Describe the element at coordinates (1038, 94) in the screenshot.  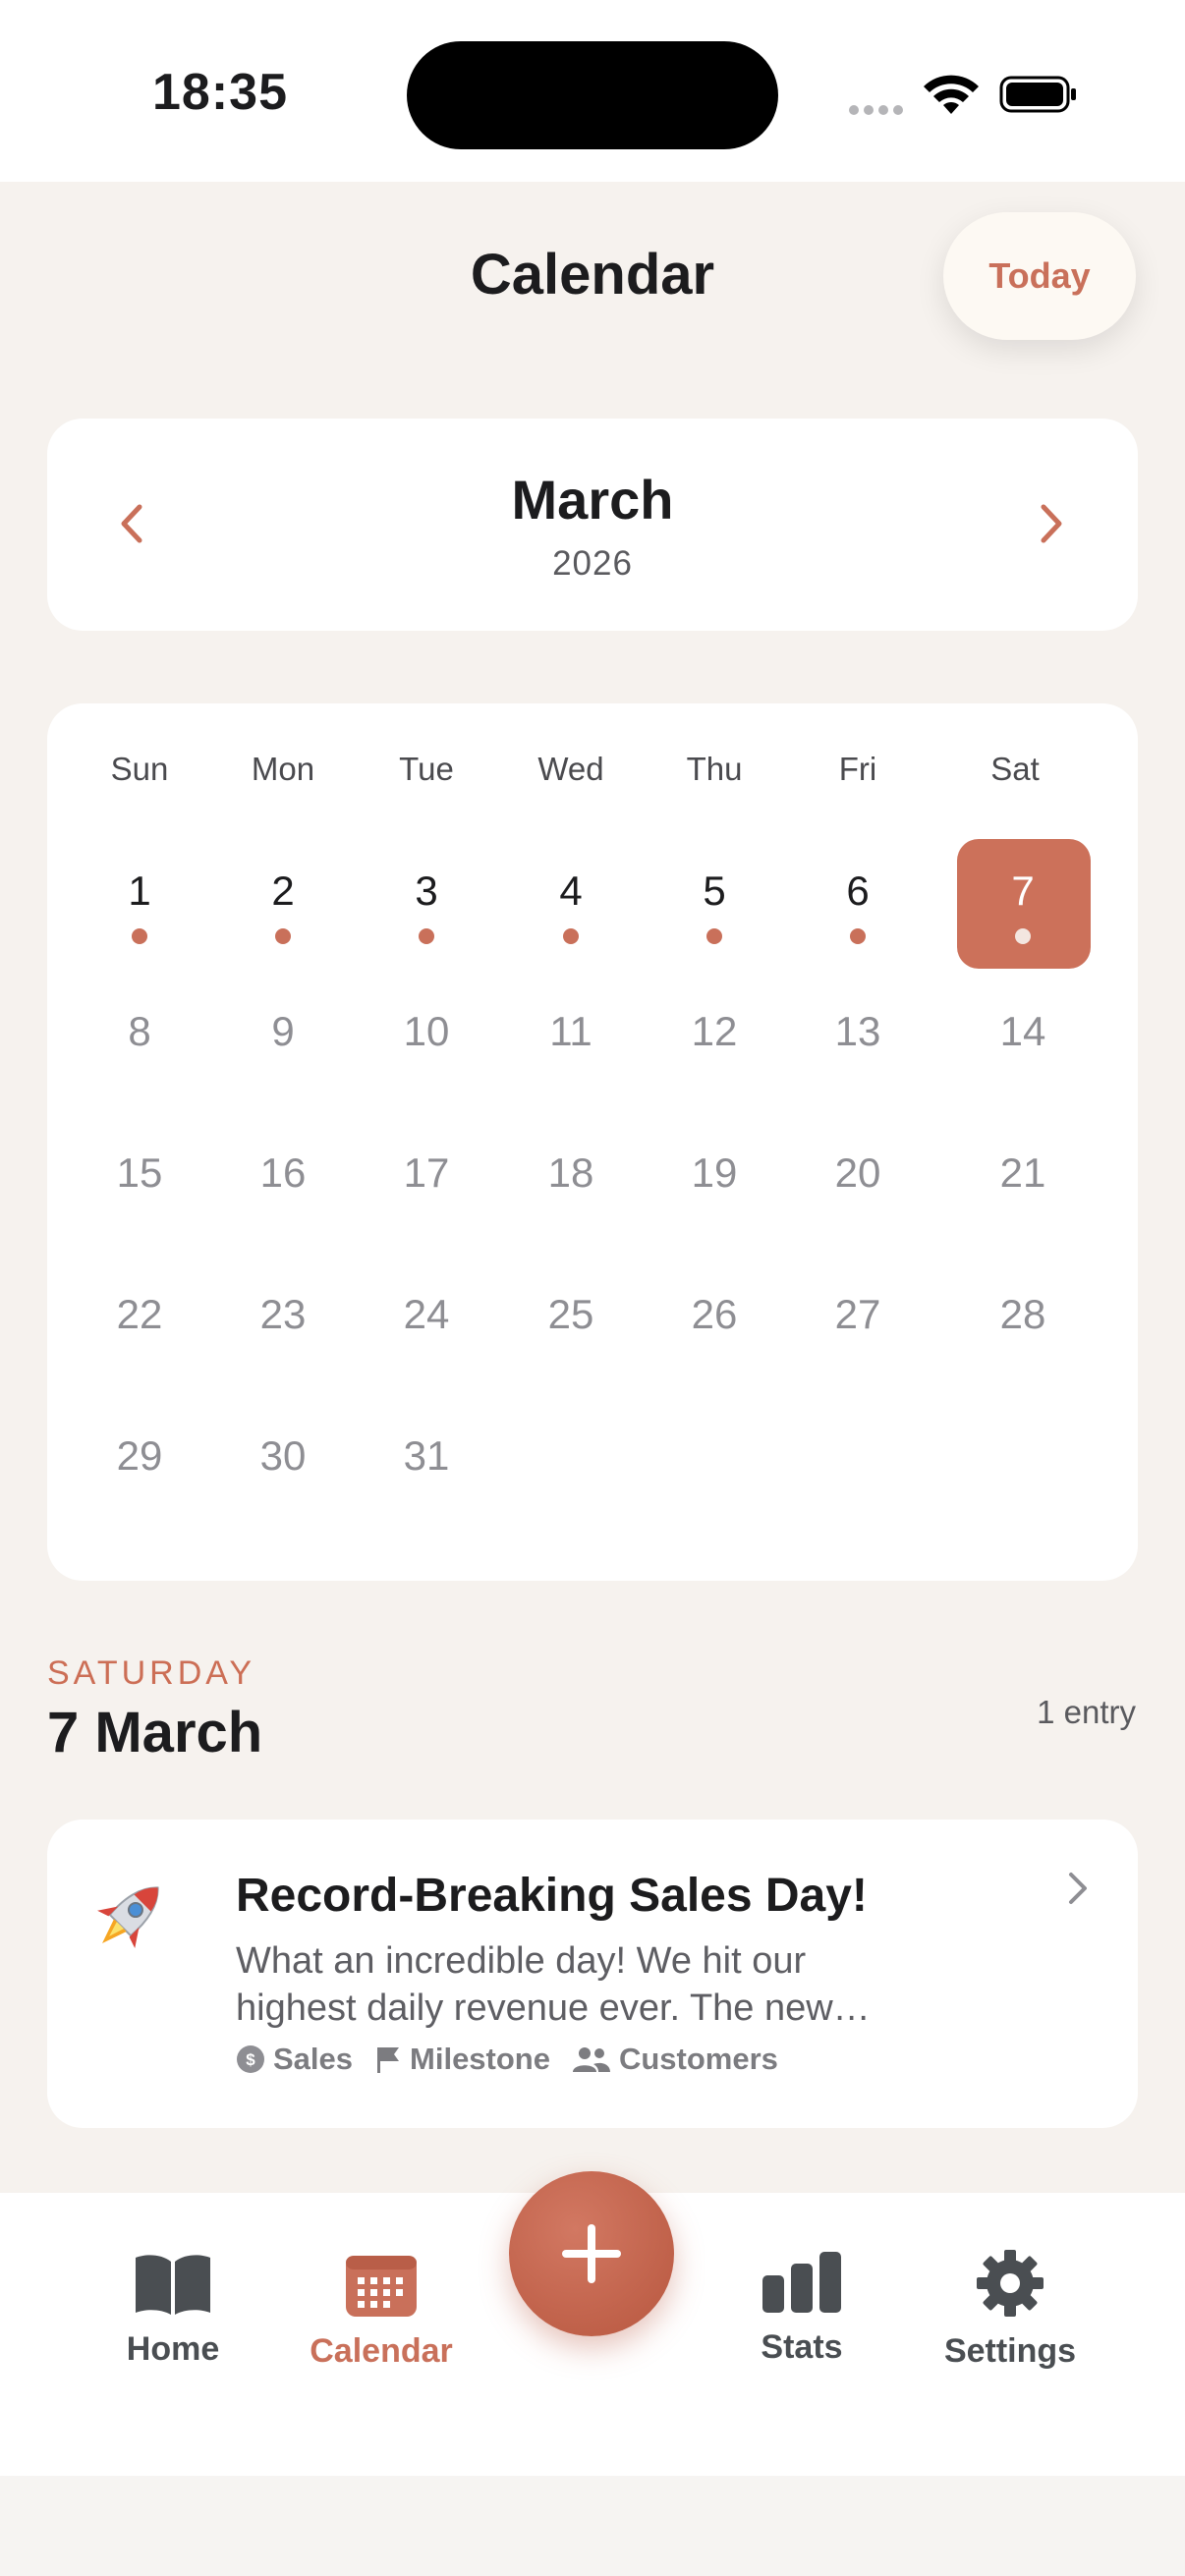
I see `battery-icon` at that location.